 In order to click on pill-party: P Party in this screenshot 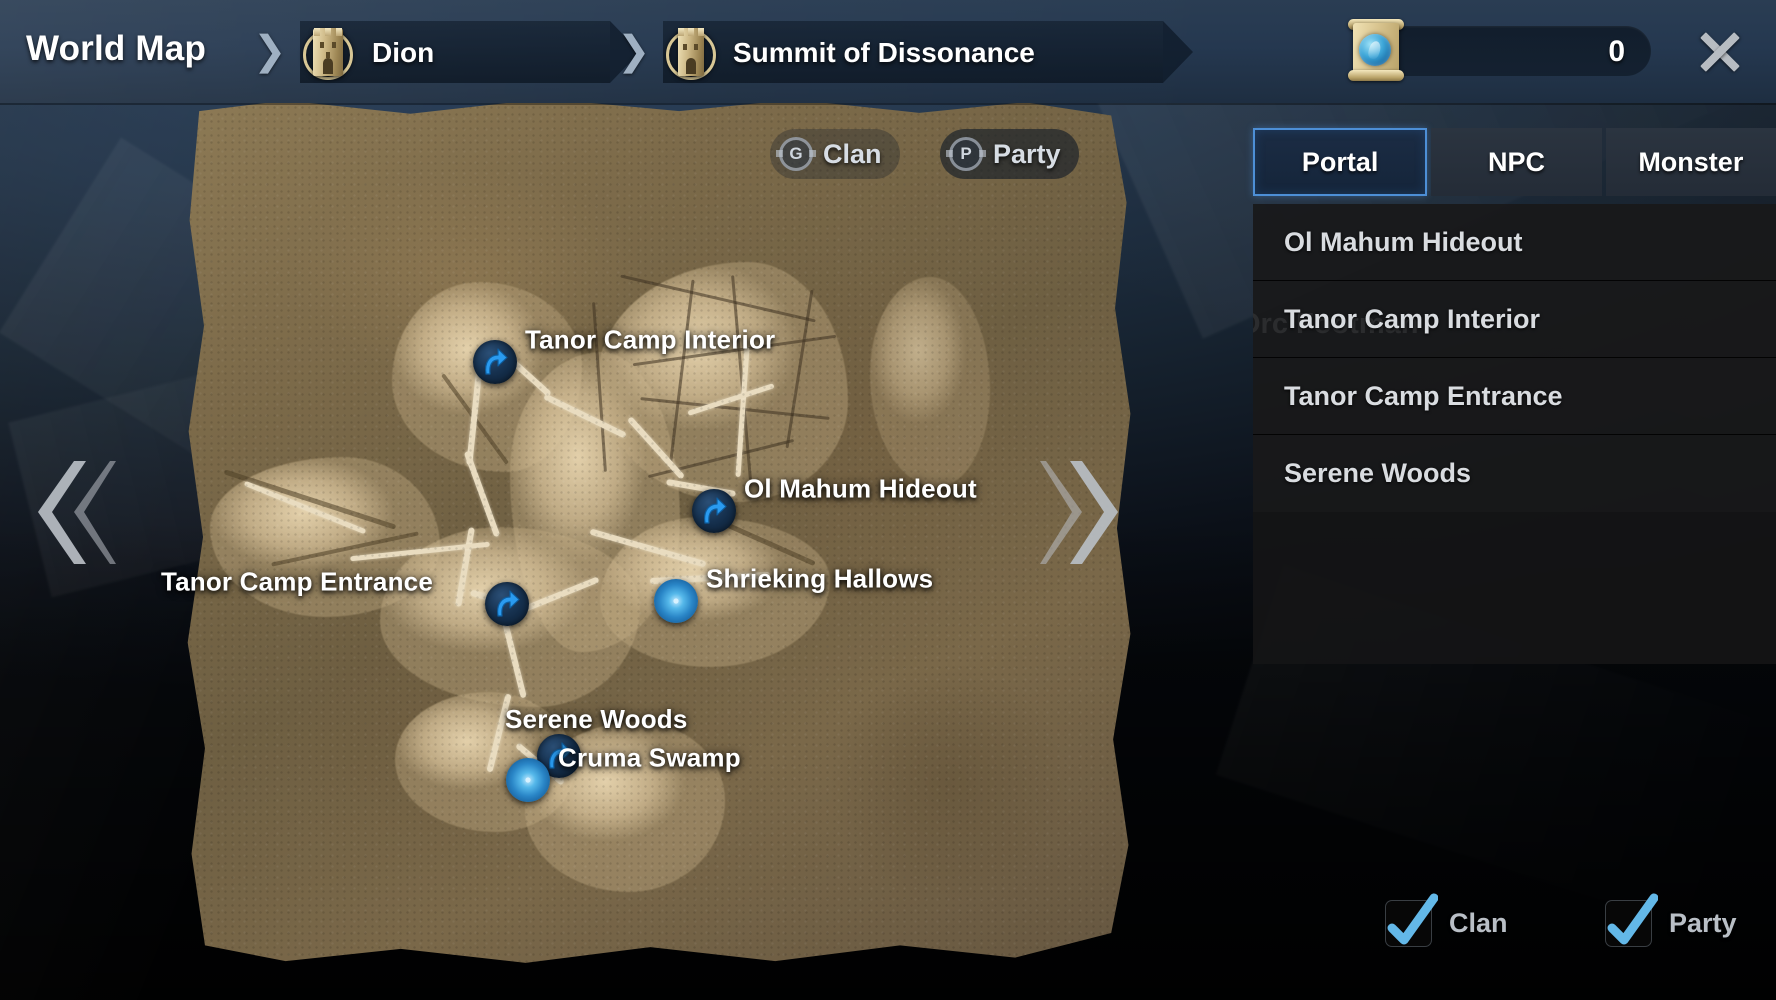, I will do `click(1009, 154)`.